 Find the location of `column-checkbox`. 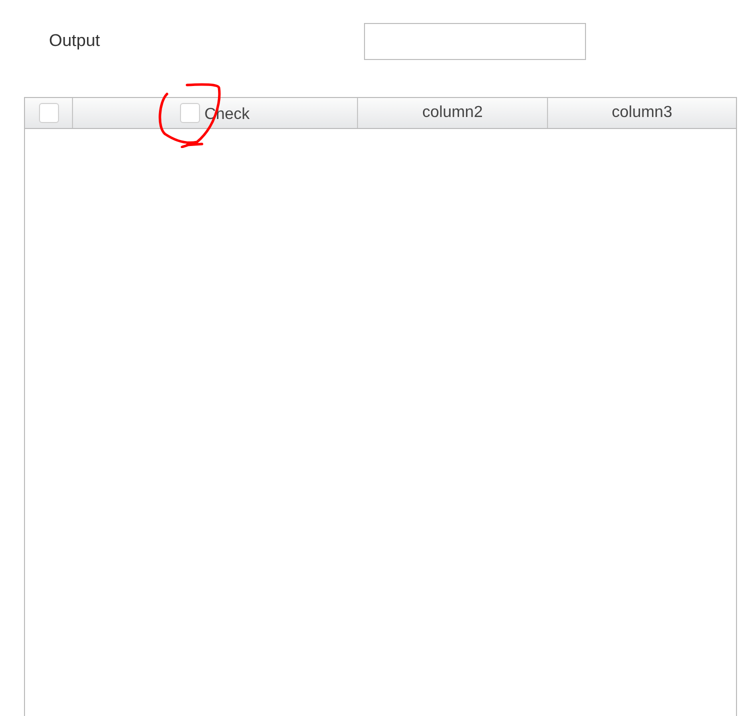

column-checkbox is located at coordinates (190, 113).